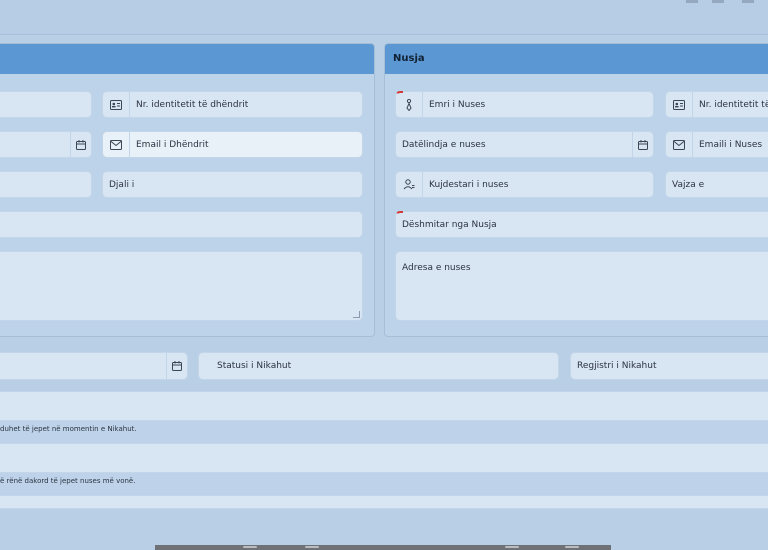  What do you see at coordinates (94, 366) in the screenshot?
I see `nikah-date-field` at bounding box center [94, 366].